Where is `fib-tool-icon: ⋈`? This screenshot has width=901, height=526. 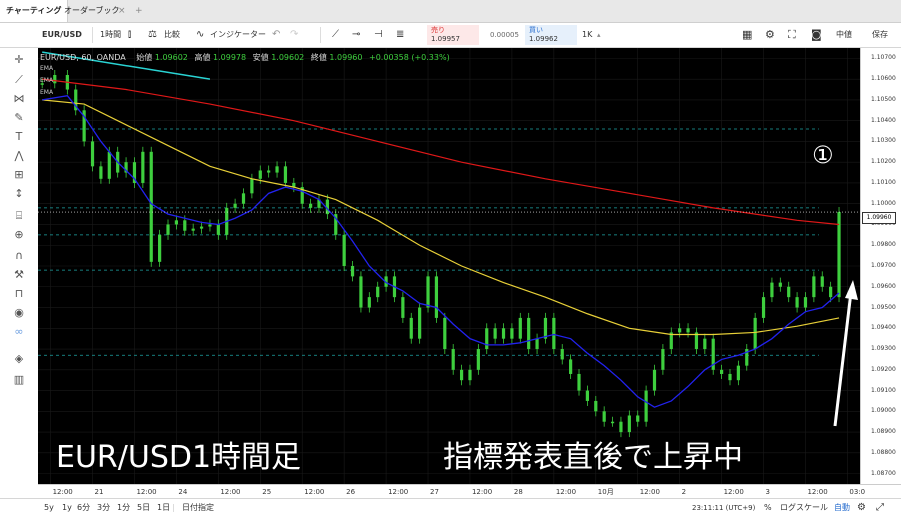
fib-tool-icon: ⋈ is located at coordinates (19, 99).